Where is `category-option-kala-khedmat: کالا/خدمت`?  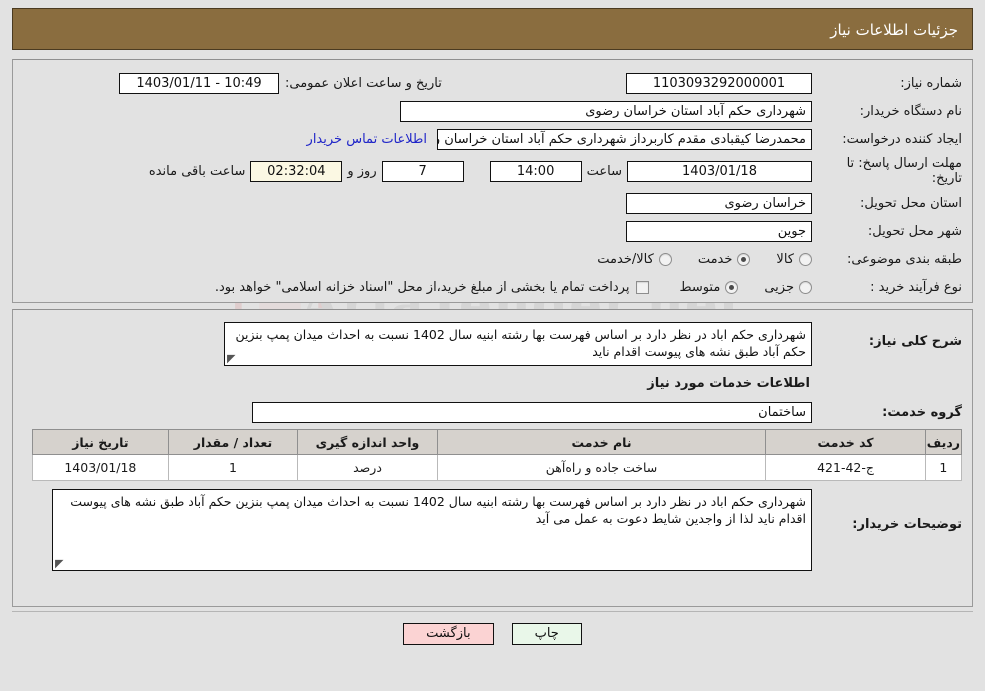
category-option-kala-khedmat: کالا/خدمت is located at coordinates (634, 259).